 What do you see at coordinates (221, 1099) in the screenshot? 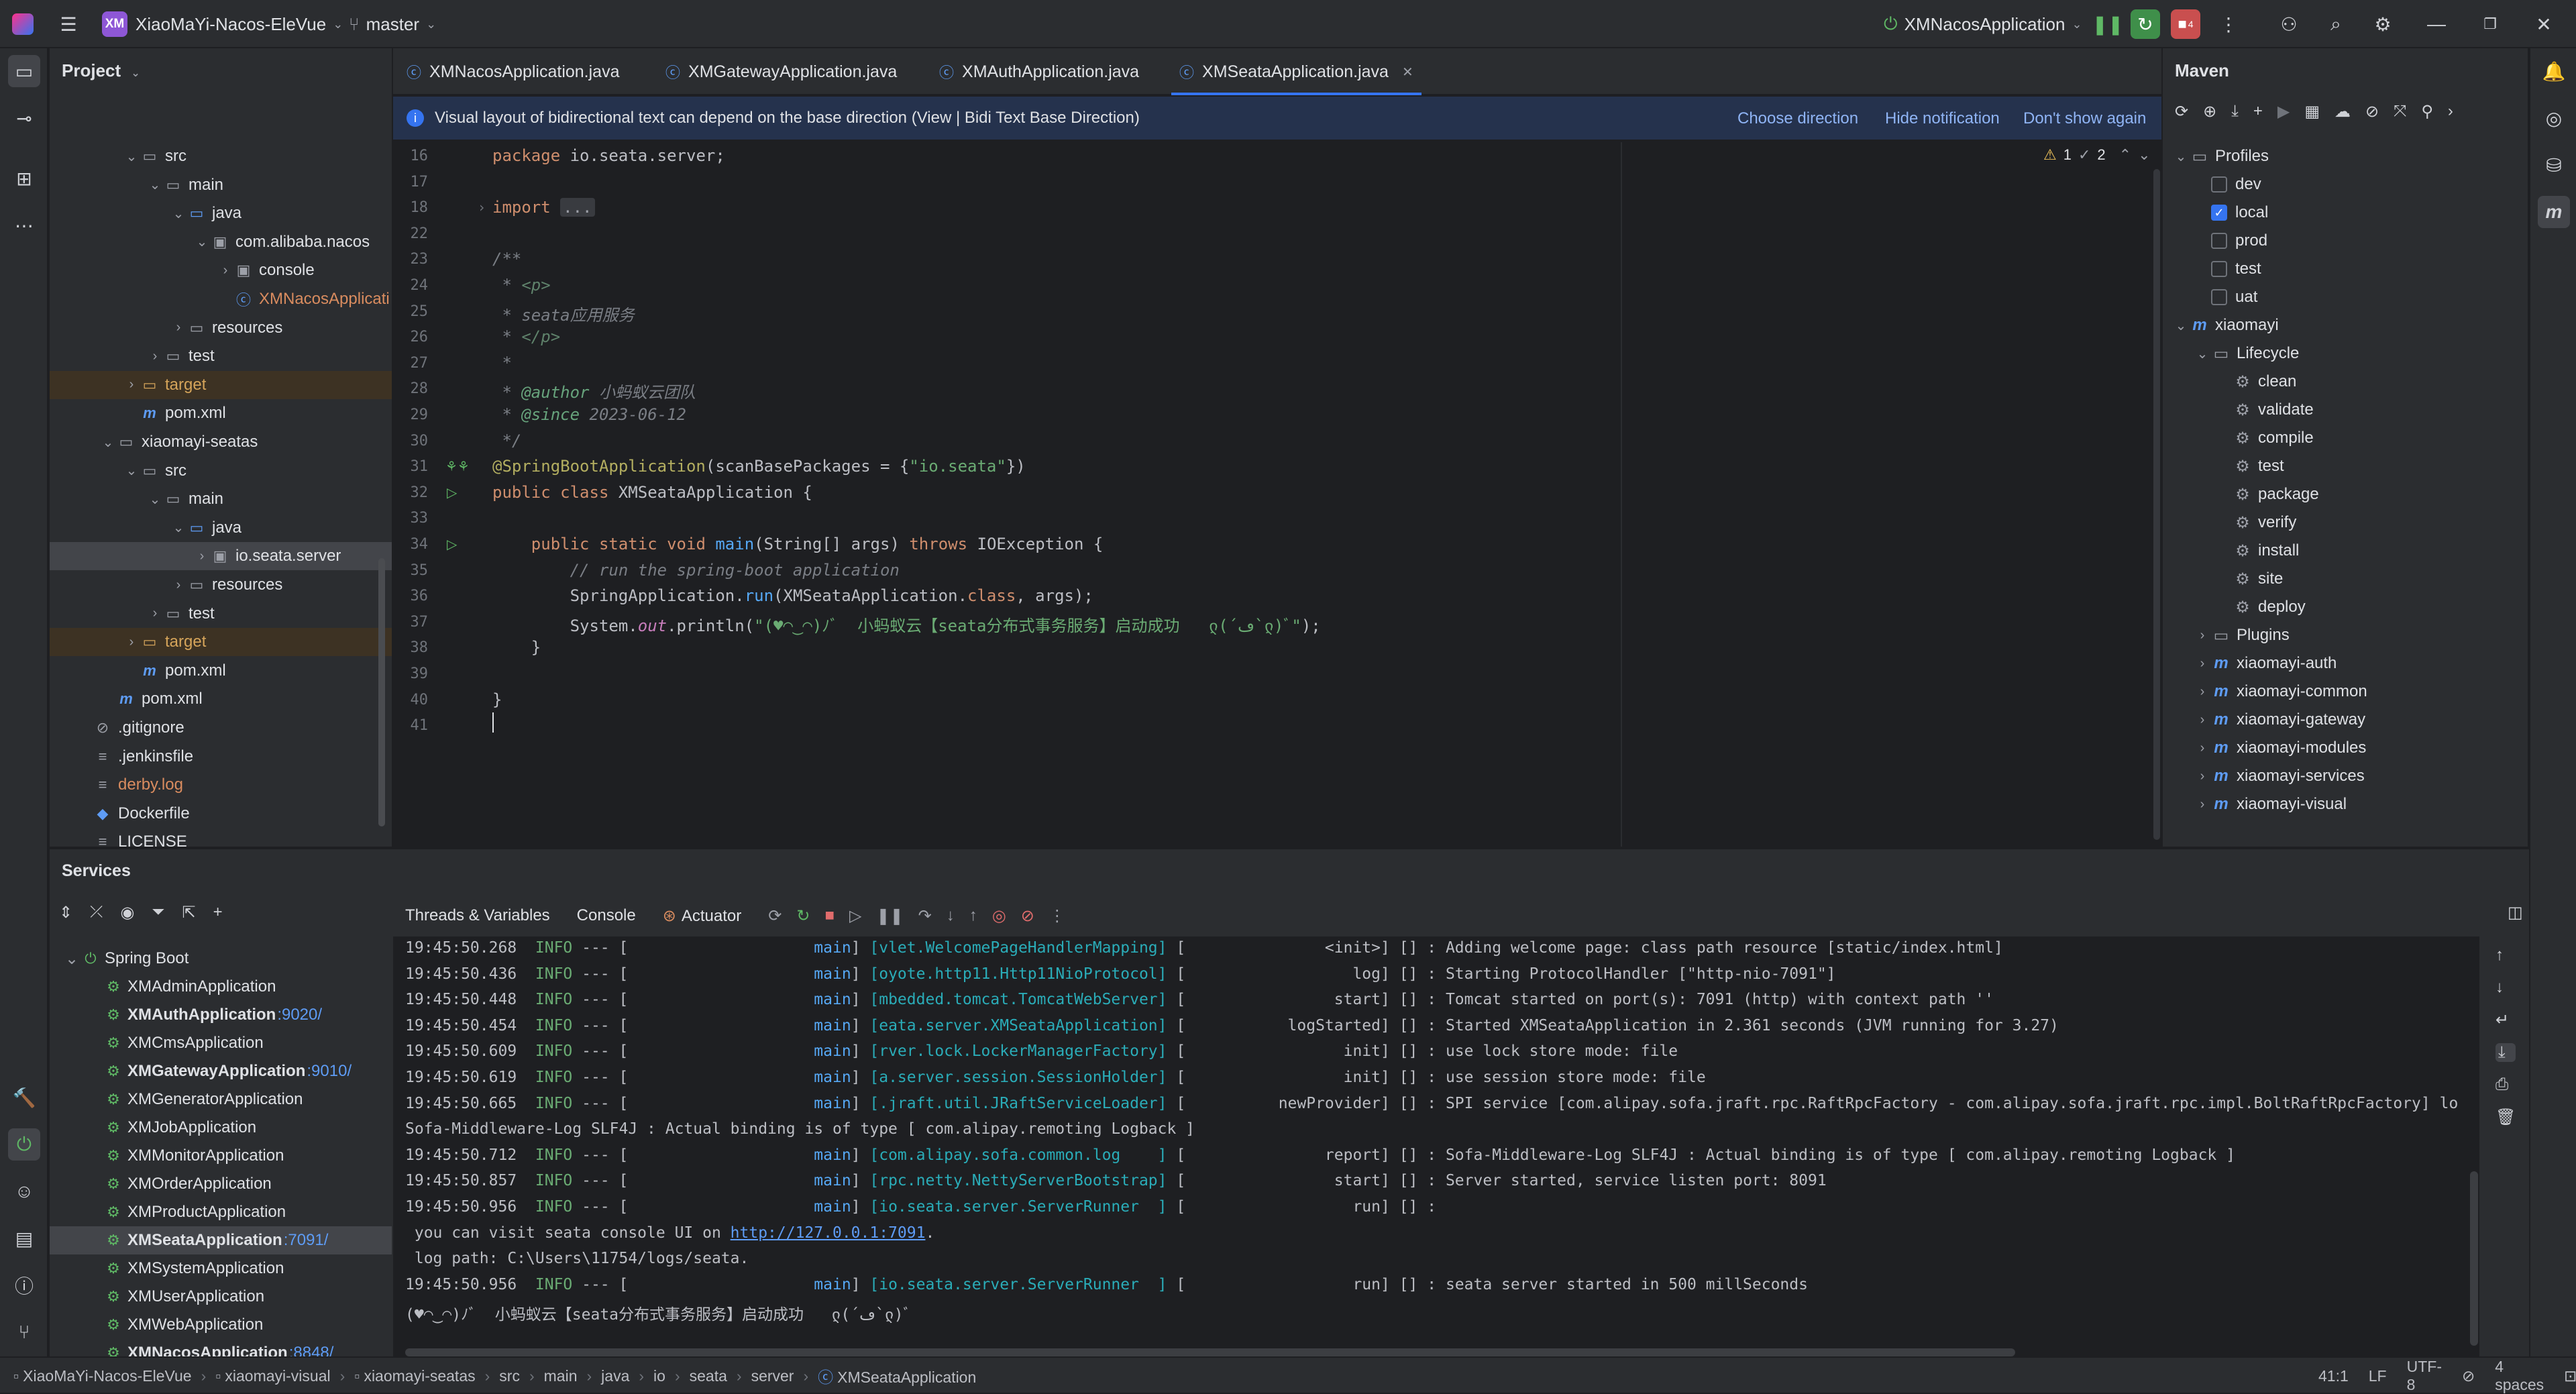
I see `service-row: ⚙ XMGeneratorApplication` at bounding box center [221, 1099].